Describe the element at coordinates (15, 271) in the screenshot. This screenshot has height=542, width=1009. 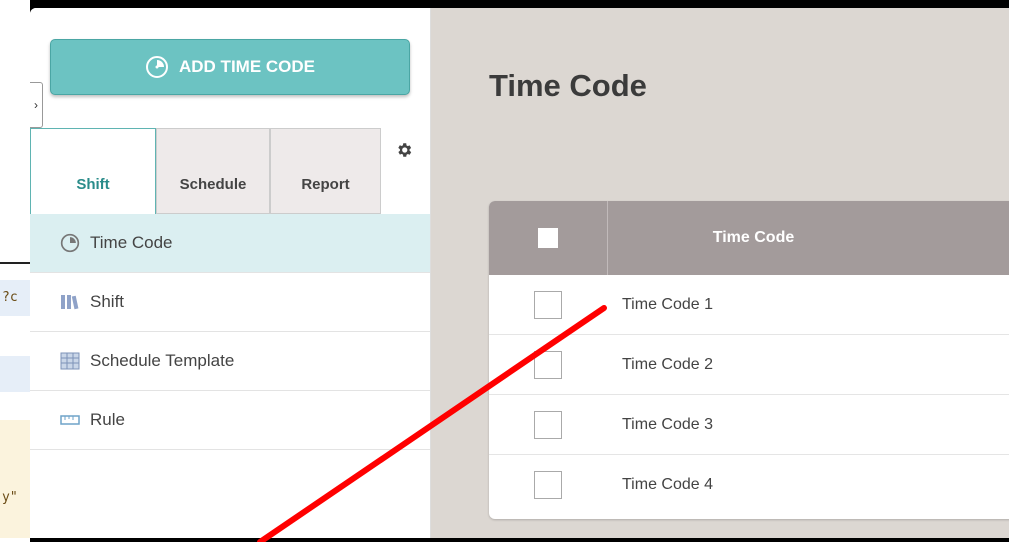
I see `background-window-fragment: ?c y"` at that location.